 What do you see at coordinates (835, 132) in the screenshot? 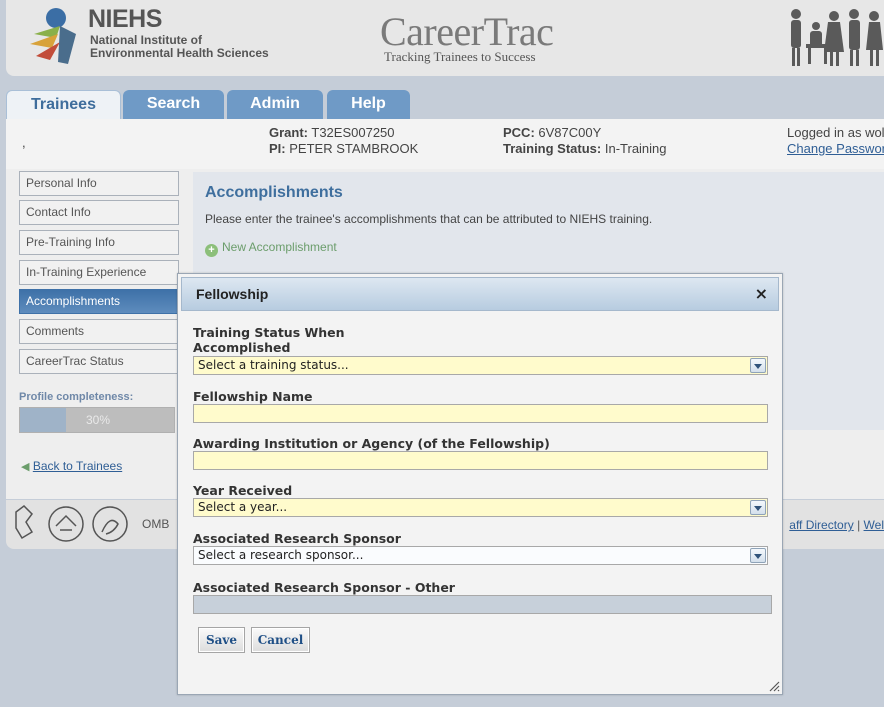
I see `logged-in-text: Logged in as wol` at bounding box center [835, 132].